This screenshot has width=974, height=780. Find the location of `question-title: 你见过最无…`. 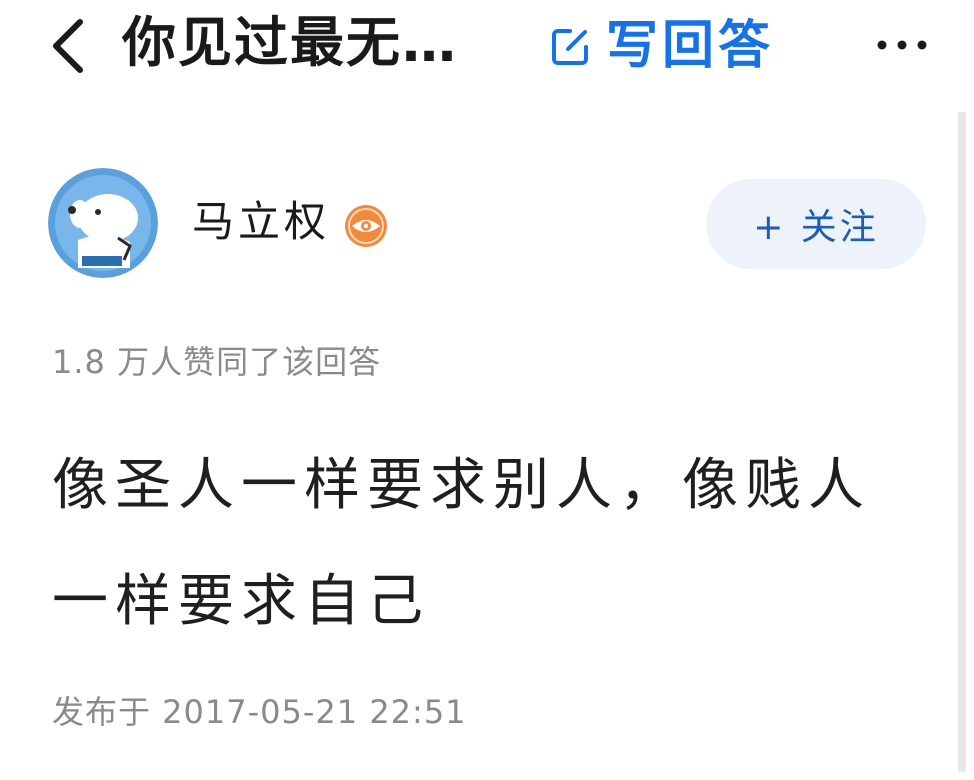

question-title: 你见过最无… is located at coordinates (290, 43).